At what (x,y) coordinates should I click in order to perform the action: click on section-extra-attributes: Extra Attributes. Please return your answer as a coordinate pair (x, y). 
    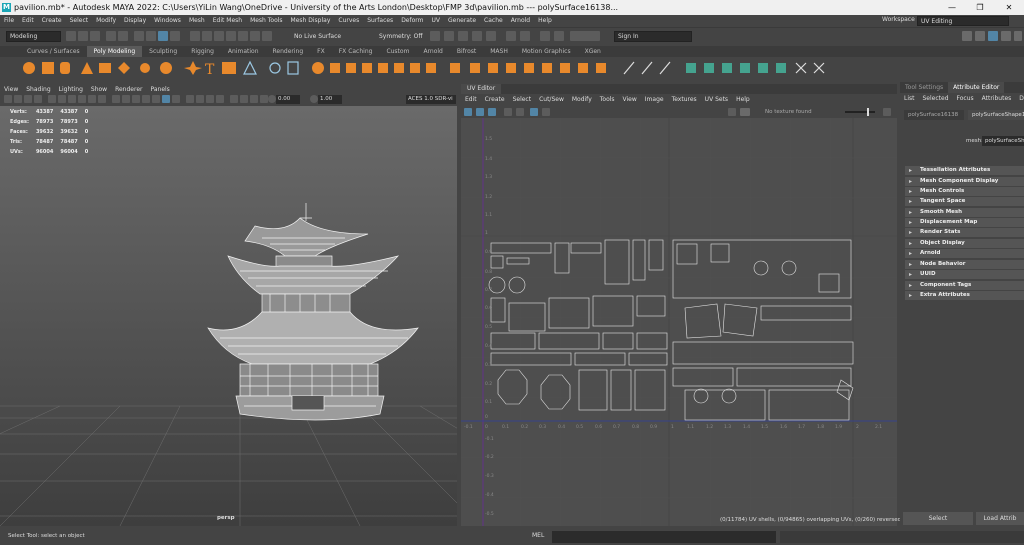
    Looking at the image, I should click on (964, 295).